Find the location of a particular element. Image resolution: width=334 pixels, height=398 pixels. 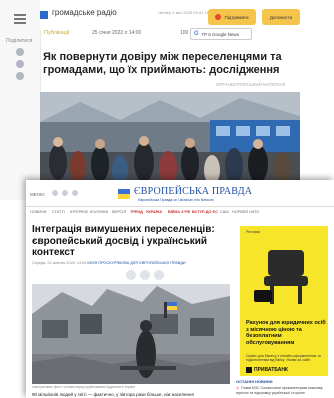

twitter-share-icon is located at coordinates (145, 275).